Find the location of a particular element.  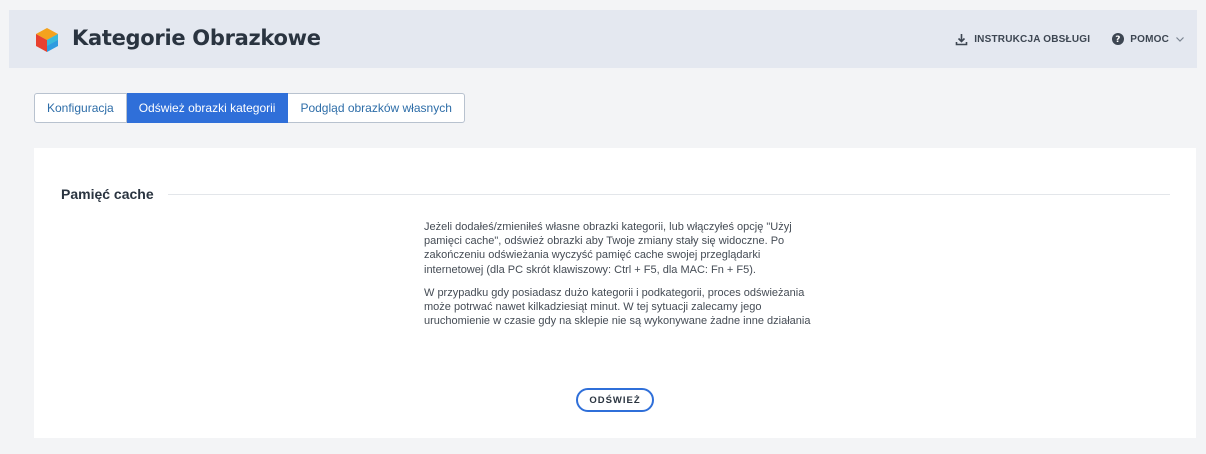

section-divider is located at coordinates (668, 194).